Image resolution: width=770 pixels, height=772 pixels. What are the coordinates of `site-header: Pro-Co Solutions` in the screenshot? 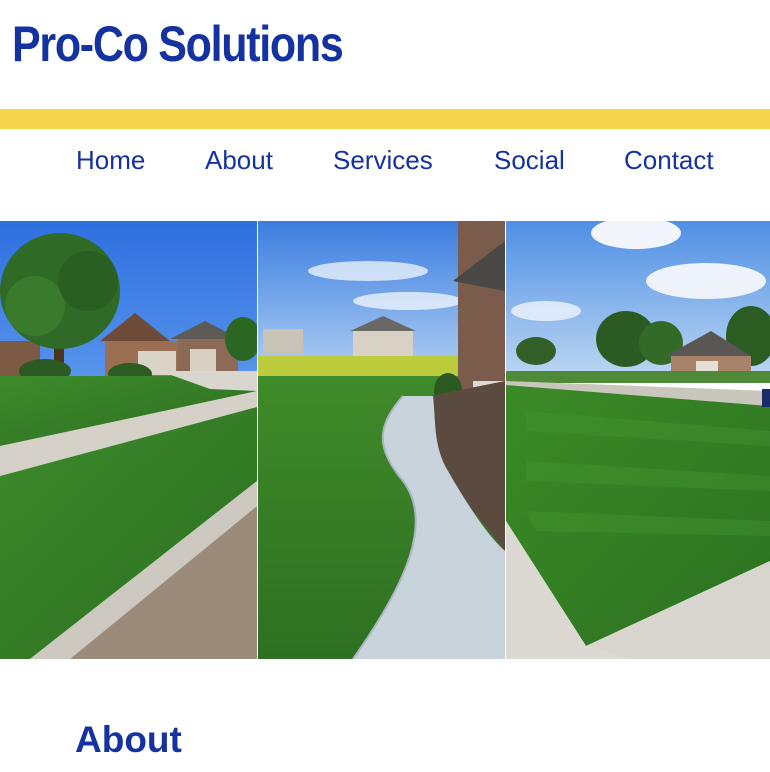 It's located at (385, 54).